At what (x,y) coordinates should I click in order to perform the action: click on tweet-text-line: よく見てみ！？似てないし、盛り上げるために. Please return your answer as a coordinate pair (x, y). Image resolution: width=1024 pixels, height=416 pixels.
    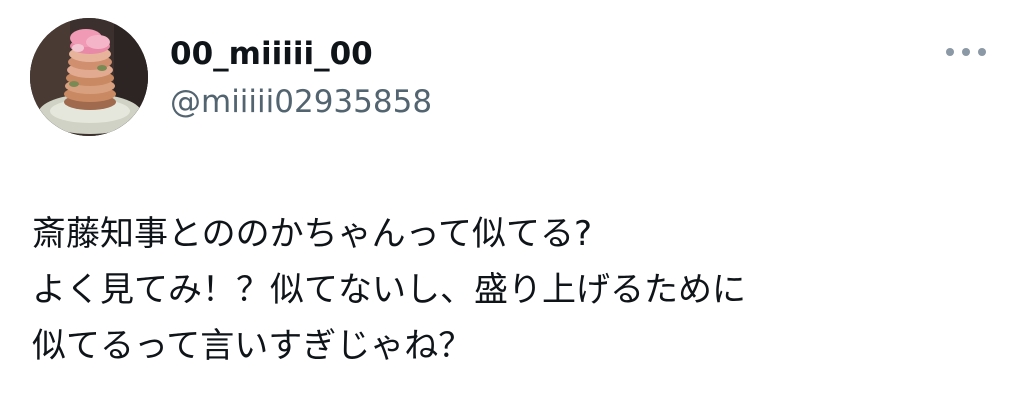
    Looking at the image, I should click on (389, 290).